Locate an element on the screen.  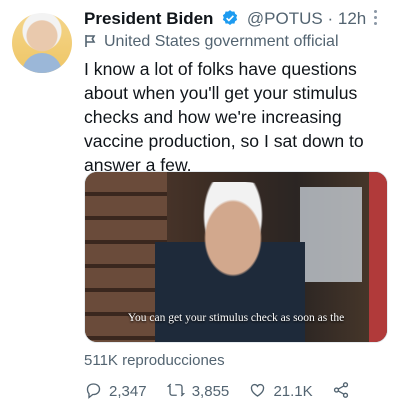
verified-badge-icon is located at coordinates (230, 20).